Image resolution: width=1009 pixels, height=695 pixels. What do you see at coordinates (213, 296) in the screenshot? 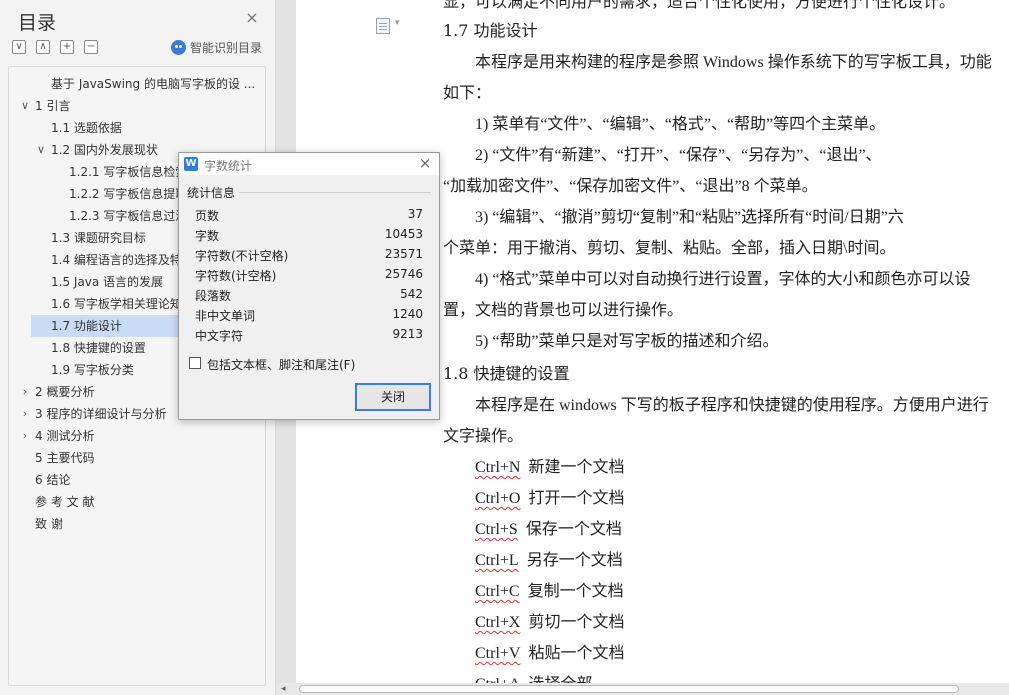
I see `stat-label: 段落数` at bounding box center [213, 296].